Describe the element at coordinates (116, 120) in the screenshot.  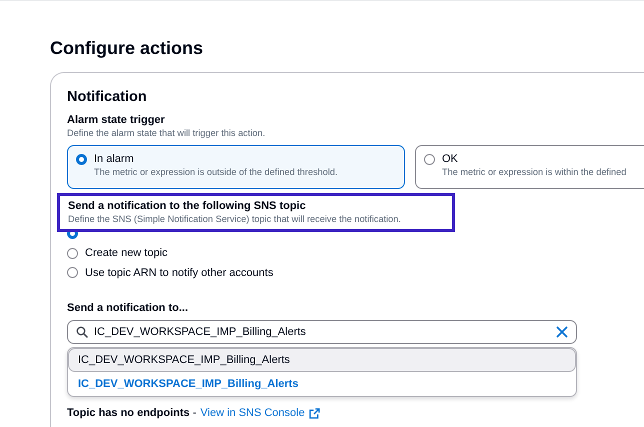
I see `field-label: Alarm state trigger` at that location.